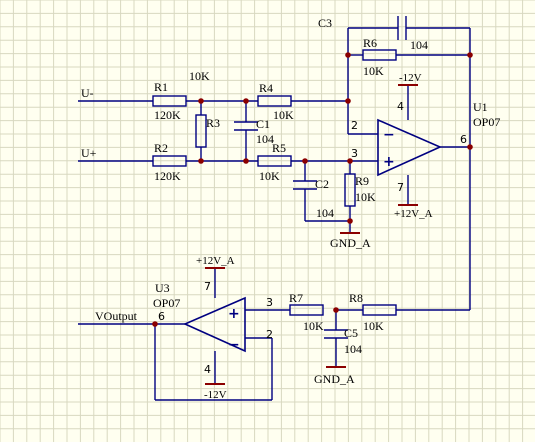 This screenshot has width=535, height=442. Describe the element at coordinates (370, 43) in the screenshot. I see `r6-ref: R6` at that location.